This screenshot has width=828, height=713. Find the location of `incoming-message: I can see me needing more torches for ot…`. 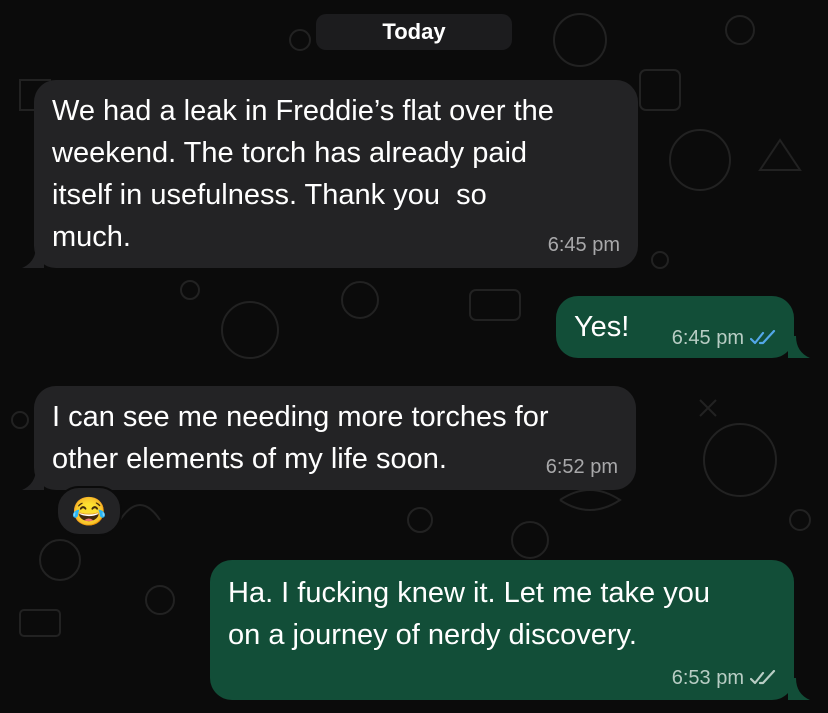

incoming-message: I can see me needing more torches for ot… is located at coordinates (335, 438).